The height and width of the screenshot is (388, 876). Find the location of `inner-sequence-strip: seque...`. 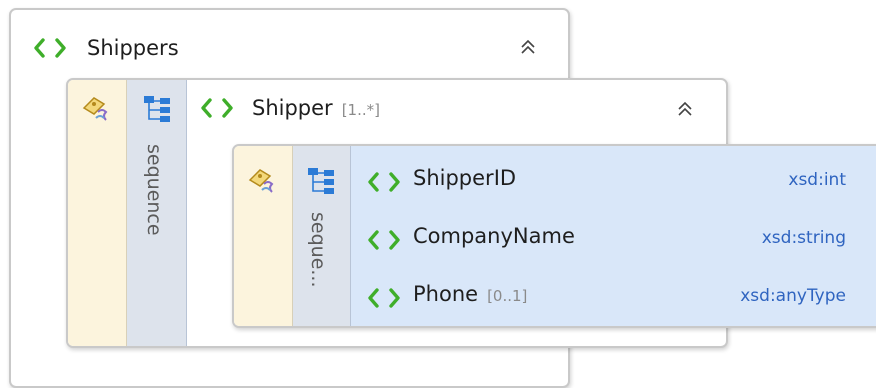

inner-sequence-strip: seque... is located at coordinates (322, 236).